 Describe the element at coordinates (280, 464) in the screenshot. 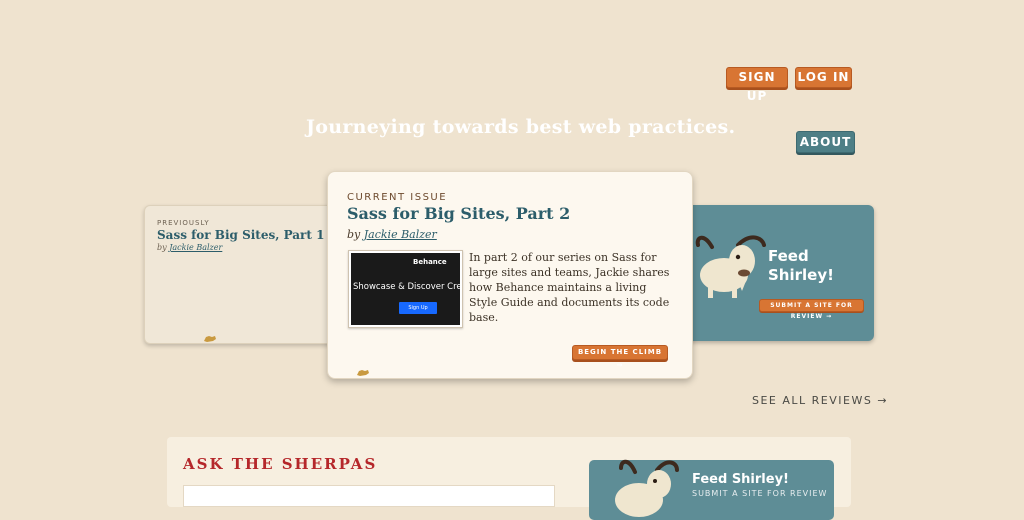

I see `ask-sherpas-heading: ASK THE SHERPAS` at that location.